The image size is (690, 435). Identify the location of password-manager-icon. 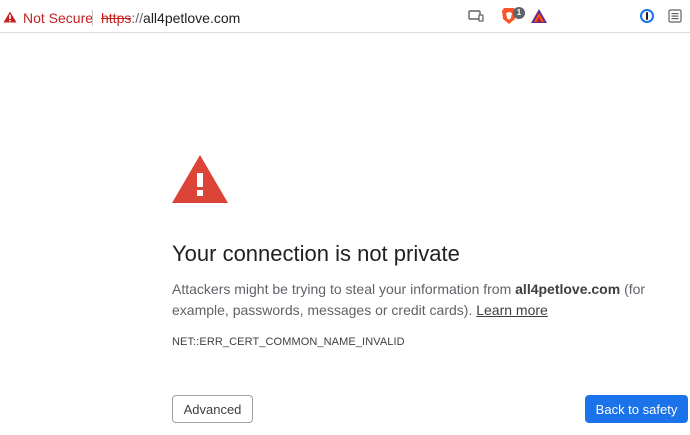
(647, 16).